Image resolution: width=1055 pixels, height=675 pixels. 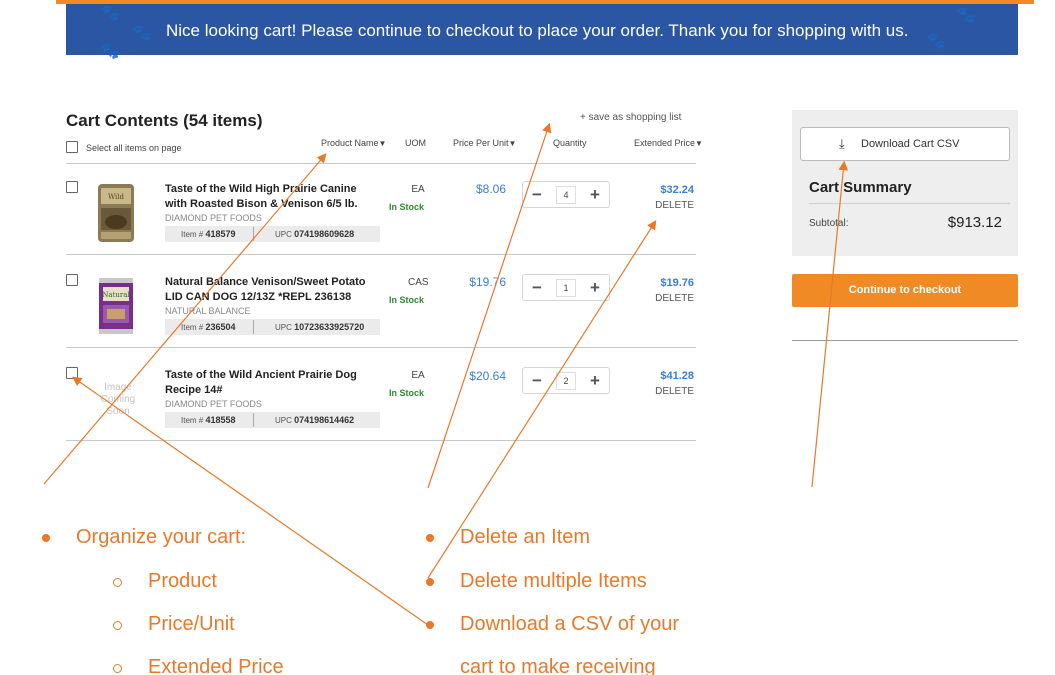 What do you see at coordinates (250, 501) in the screenshot?
I see `arrow-to-select-checkbox` at bounding box center [250, 501].